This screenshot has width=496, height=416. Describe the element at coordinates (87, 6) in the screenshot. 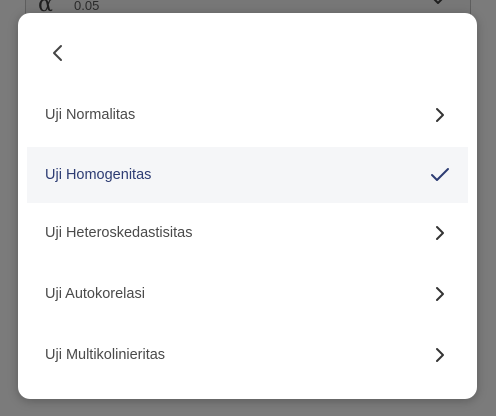

I see `alpha-value: 0.05` at that location.